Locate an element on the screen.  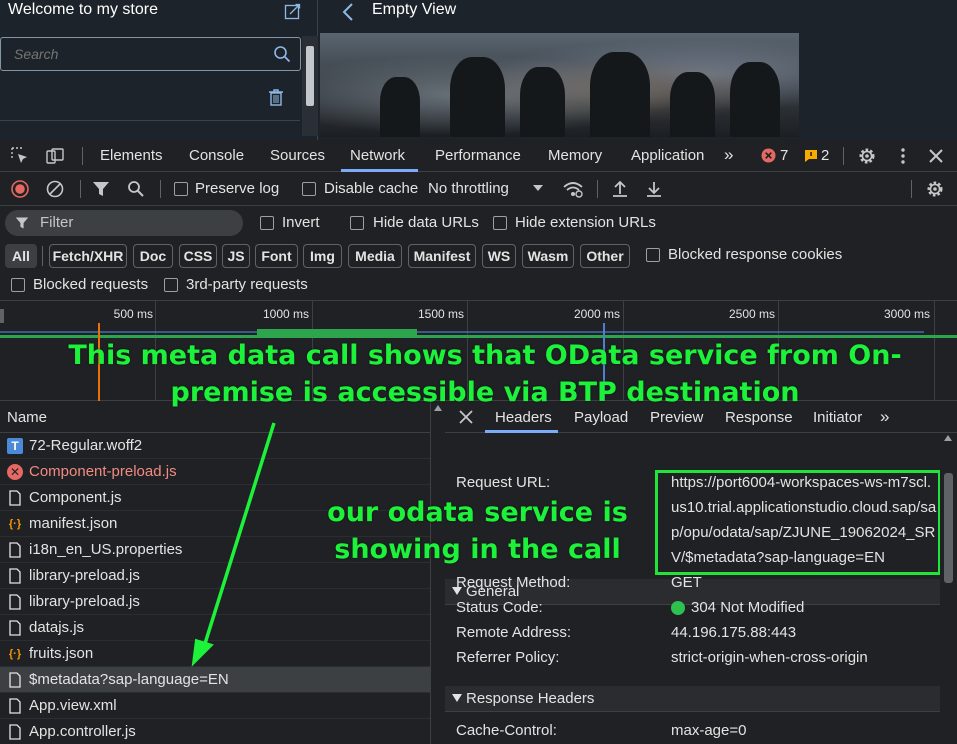
preserve-log-checkbox is located at coordinates (181, 189).